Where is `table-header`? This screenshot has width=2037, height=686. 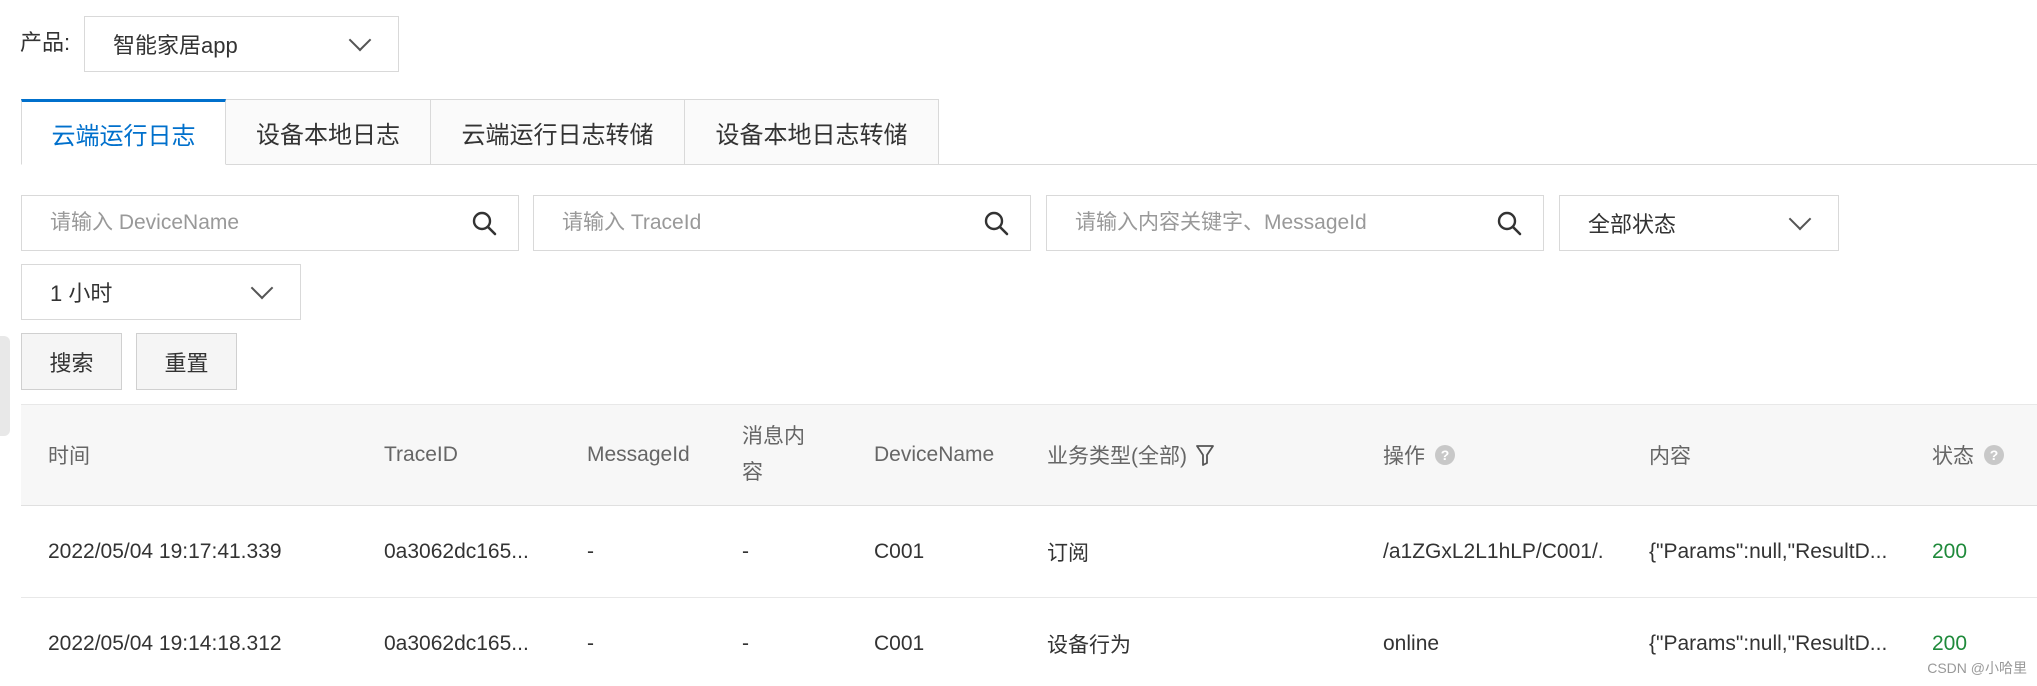
table-header is located at coordinates (1029, 455).